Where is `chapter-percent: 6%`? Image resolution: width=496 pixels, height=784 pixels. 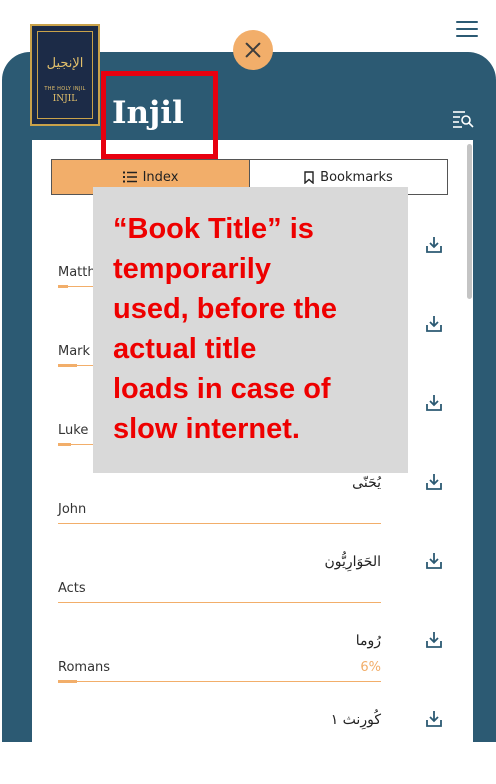 chapter-percent: 6% is located at coordinates (370, 667).